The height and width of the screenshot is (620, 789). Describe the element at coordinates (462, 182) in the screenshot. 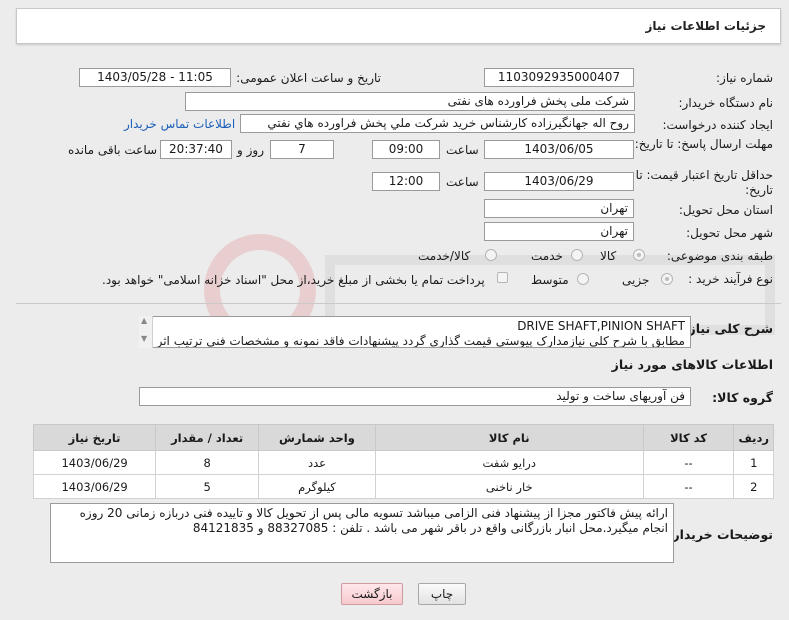

I see `price-time-label: ساعت` at that location.